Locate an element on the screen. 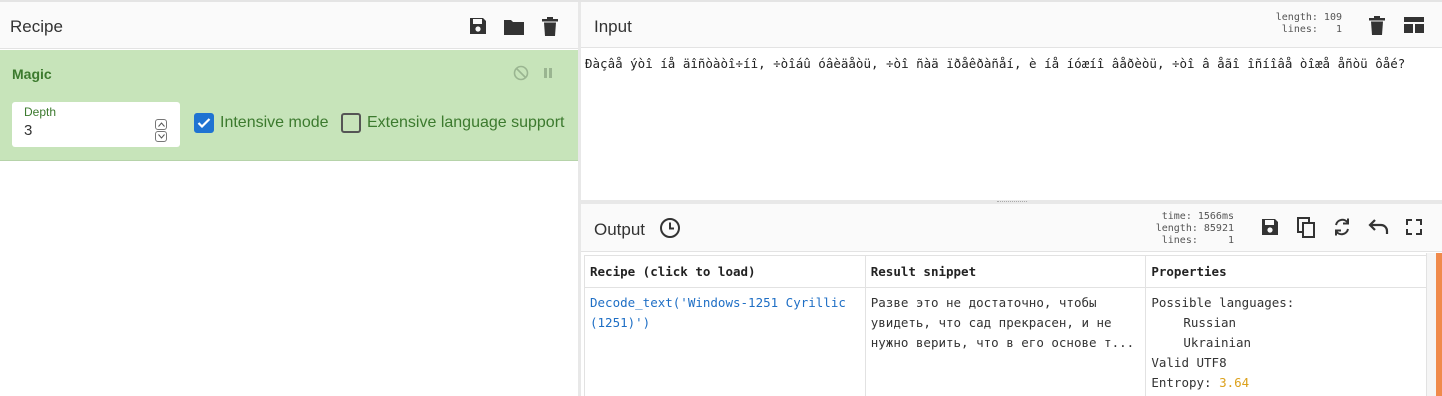 This screenshot has height=396, width=1442. extensive-language-option: Extensive language support is located at coordinates (452, 123).